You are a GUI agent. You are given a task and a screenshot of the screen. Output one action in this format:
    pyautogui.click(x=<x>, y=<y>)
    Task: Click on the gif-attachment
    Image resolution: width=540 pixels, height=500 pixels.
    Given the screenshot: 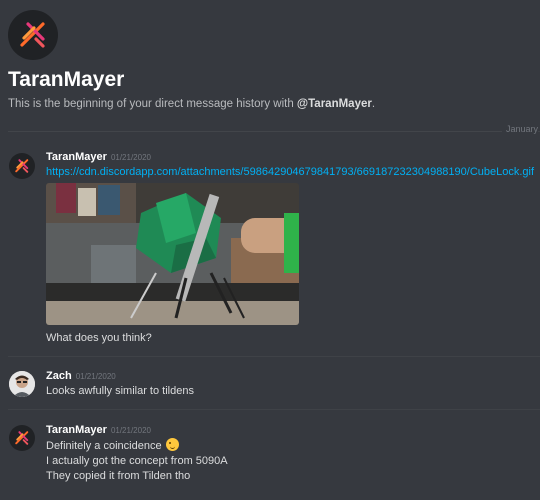 What is the action you would take?
    pyautogui.click(x=172, y=254)
    